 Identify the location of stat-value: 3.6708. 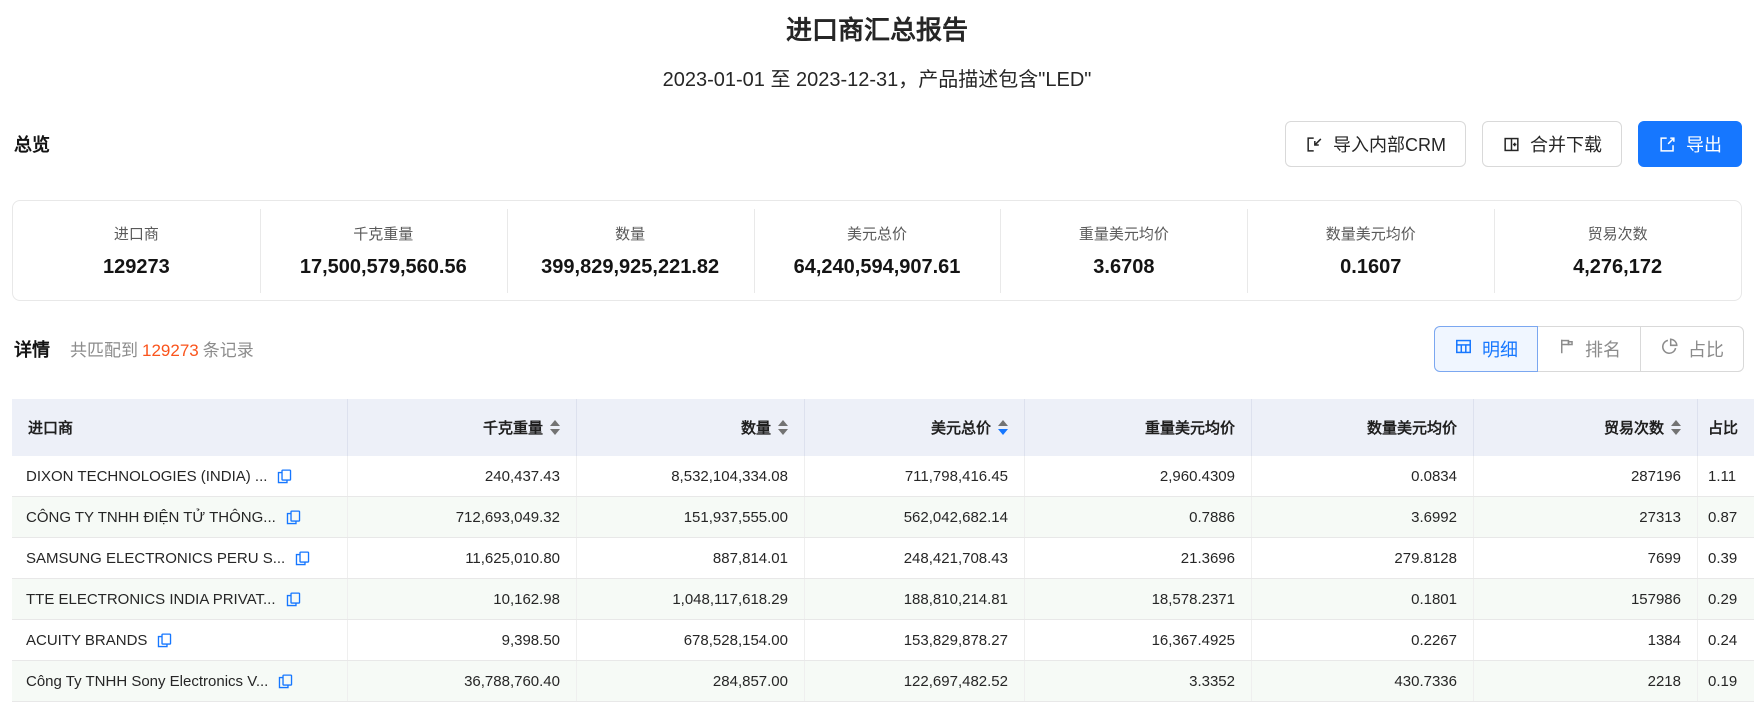
(1124, 266).